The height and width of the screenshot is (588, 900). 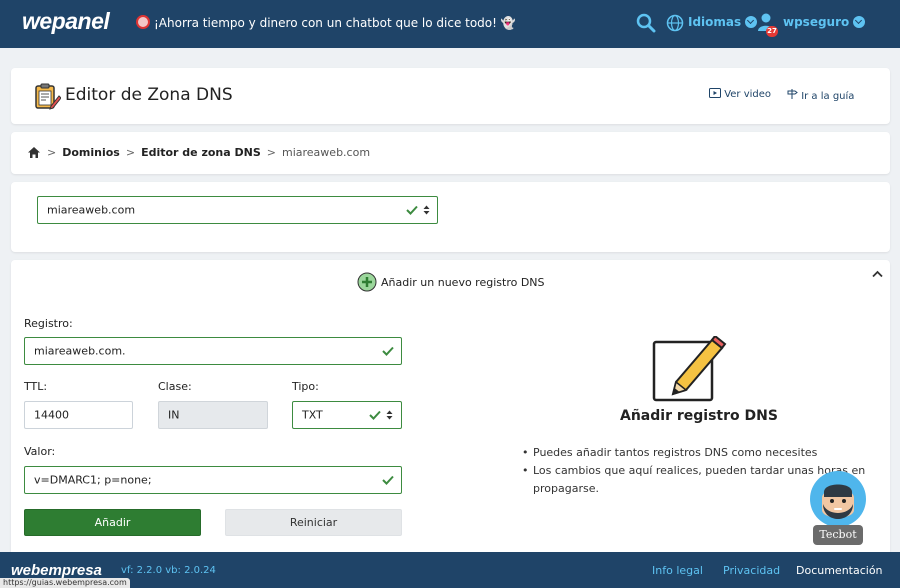 I want to click on tipo-select: TXT, so click(x=347, y=415).